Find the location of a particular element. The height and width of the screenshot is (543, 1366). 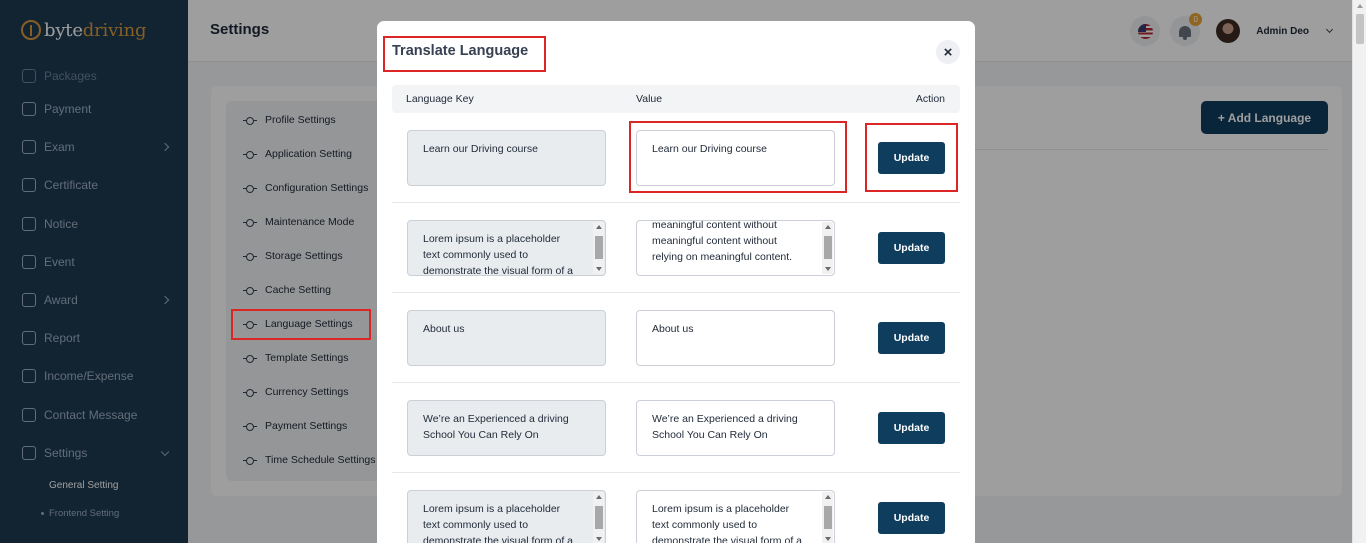

column-header-action: Action is located at coordinates (930, 99).